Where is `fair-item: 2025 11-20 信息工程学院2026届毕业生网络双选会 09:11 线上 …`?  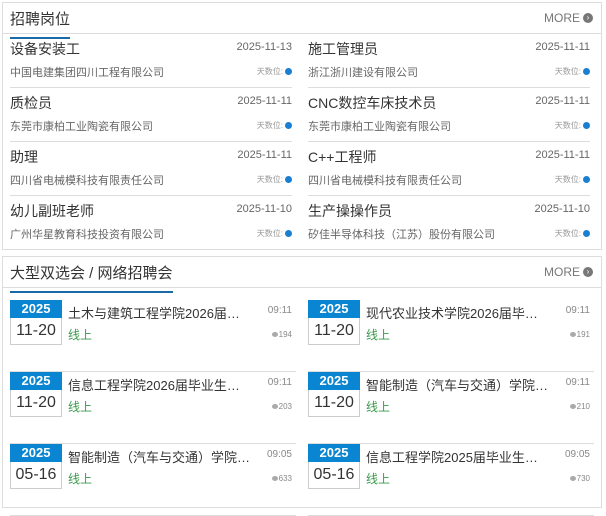 fair-item: 2025 11-20 信息工程学院2026届毕业生网络双选会 09:11 线上 … is located at coordinates (153, 408).